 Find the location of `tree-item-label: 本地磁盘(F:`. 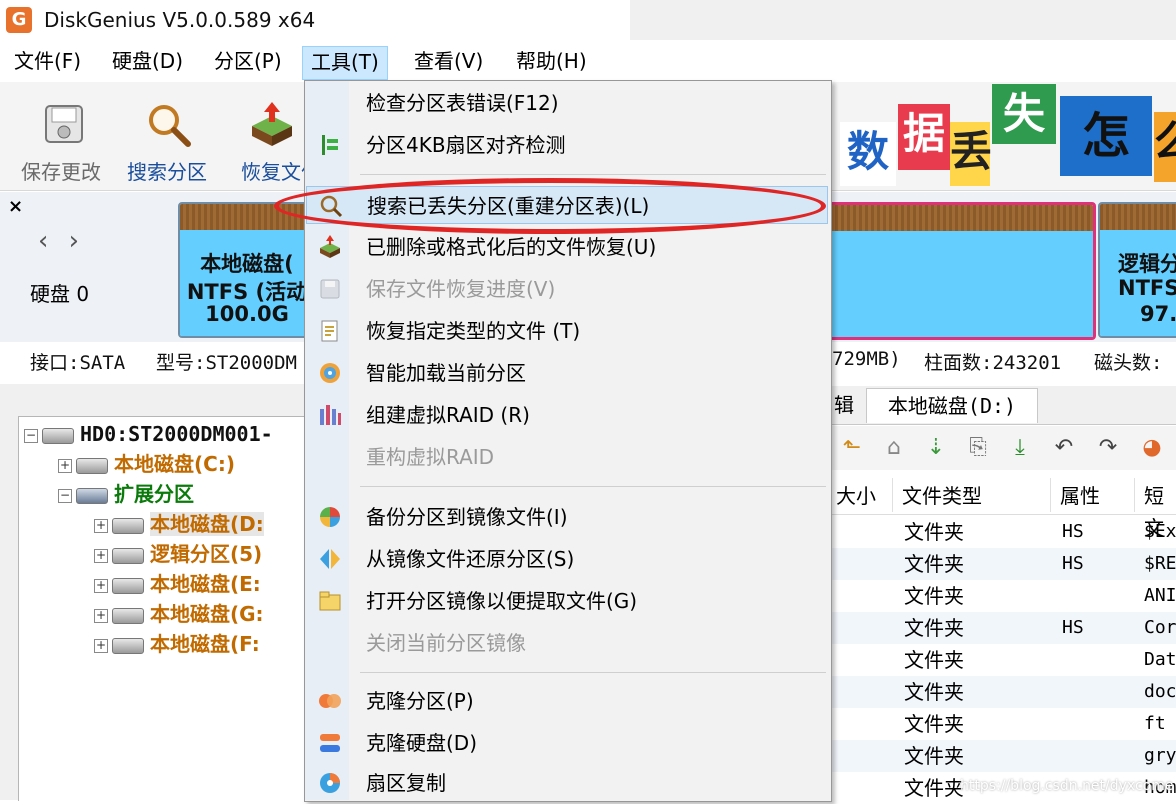

tree-item-label: 本地磁盘(F: is located at coordinates (205, 644).